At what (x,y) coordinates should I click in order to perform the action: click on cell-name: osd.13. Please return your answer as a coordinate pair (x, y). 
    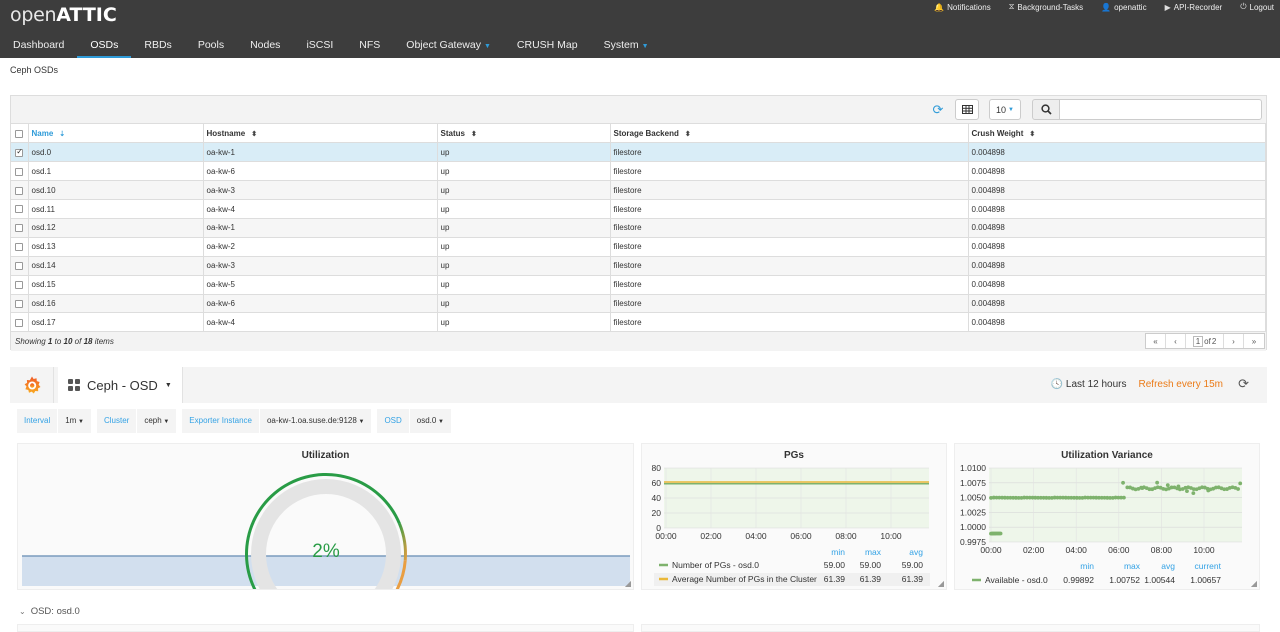
    Looking at the image, I should click on (116, 247).